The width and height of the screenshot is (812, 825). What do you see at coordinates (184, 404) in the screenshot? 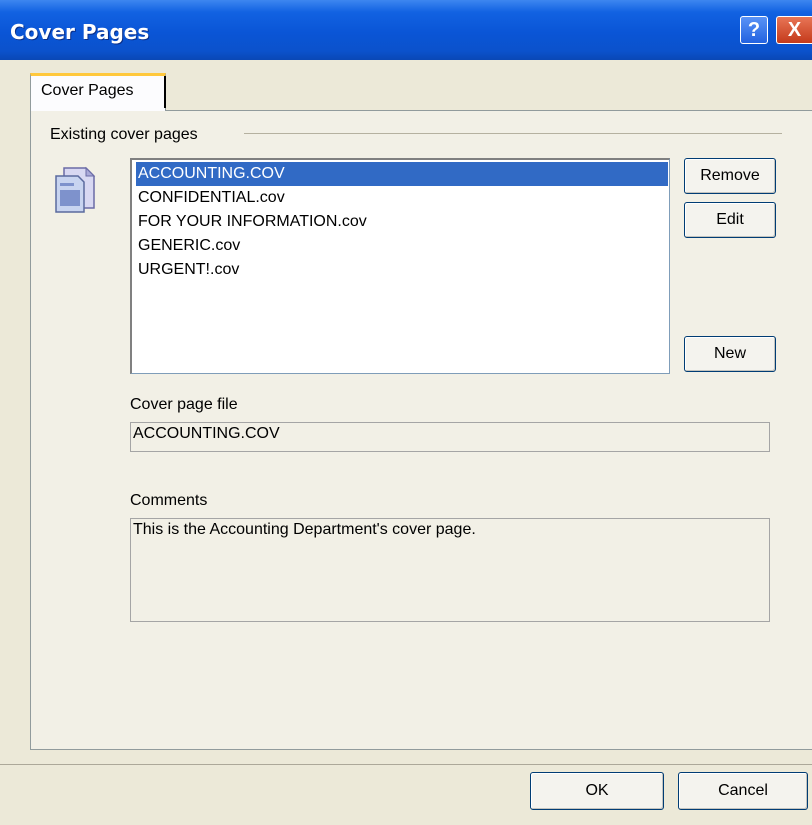
I see `cover-page-file-label: Cover page file` at bounding box center [184, 404].